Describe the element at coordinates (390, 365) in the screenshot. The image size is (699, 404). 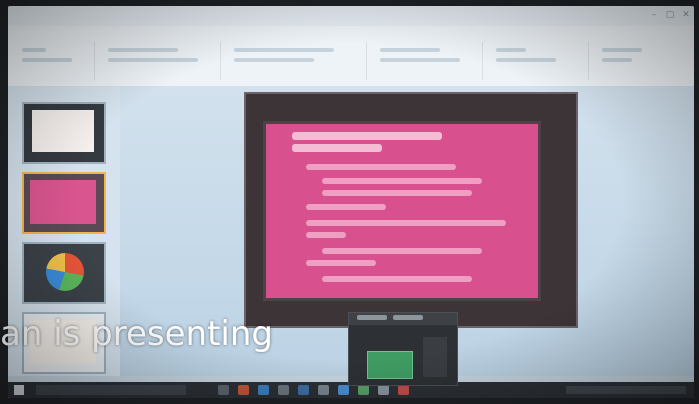
I see `video-preview` at that location.